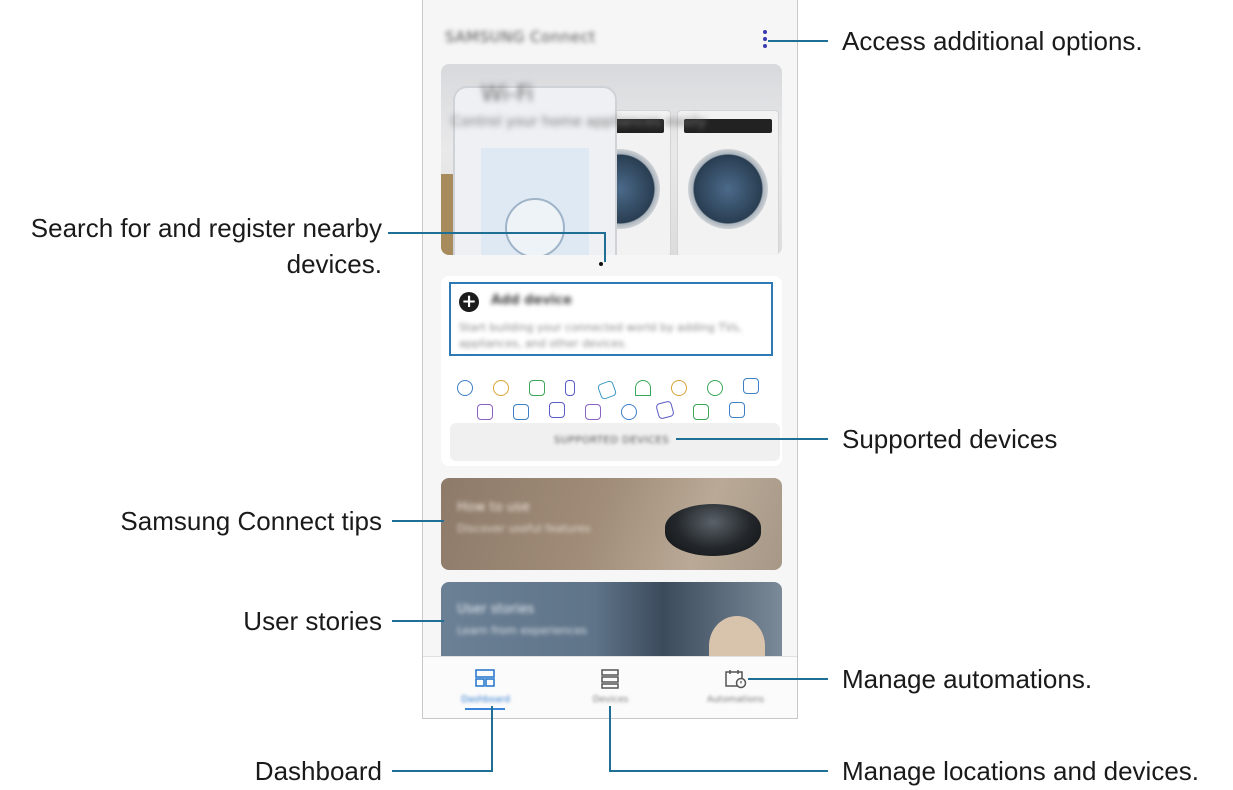 This screenshot has height=790, width=1233. I want to click on headphones-icon, so click(643, 388).